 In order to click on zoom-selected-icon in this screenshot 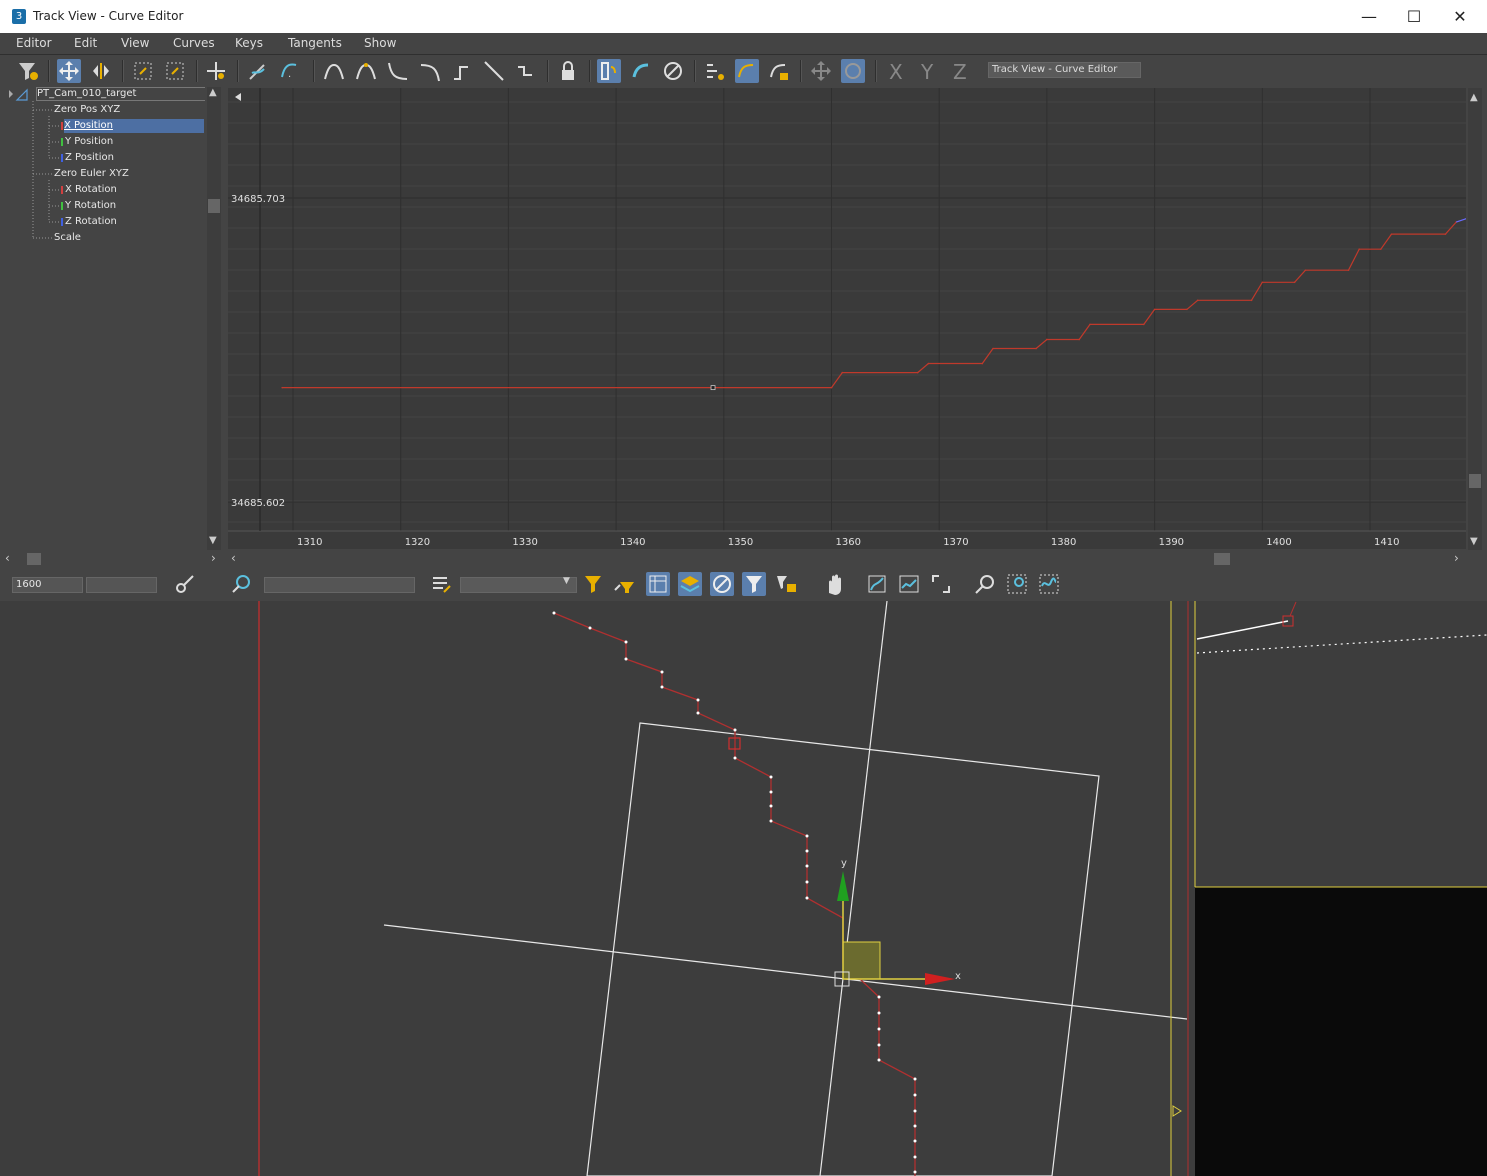, I will do `click(242, 584)`.